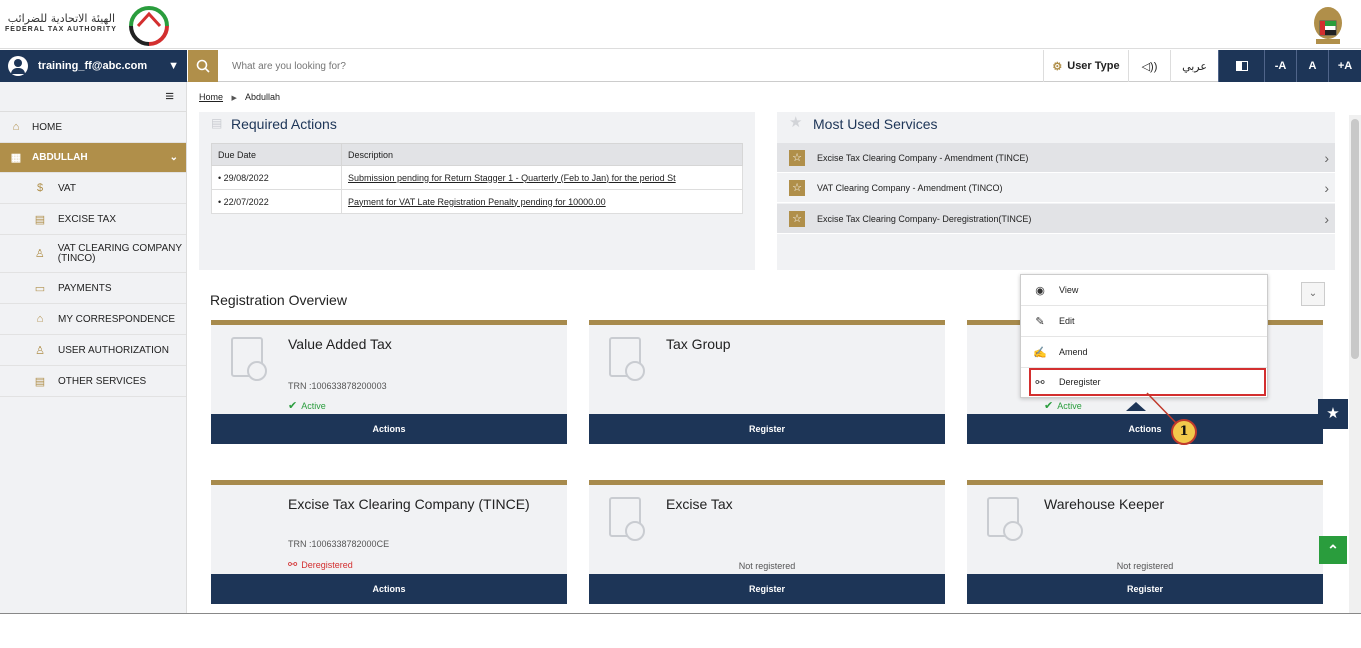  I want to click on dropdown-caret, so click(1136, 406).